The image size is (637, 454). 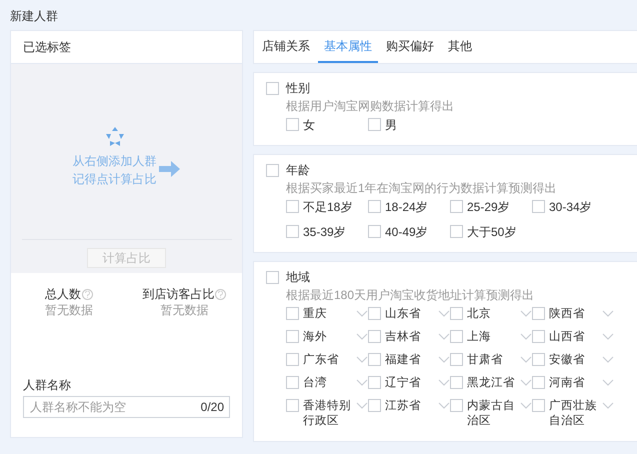 What do you see at coordinates (479, 337) in the screenshot?
I see `option-label: 上海` at bounding box center [479, 337].